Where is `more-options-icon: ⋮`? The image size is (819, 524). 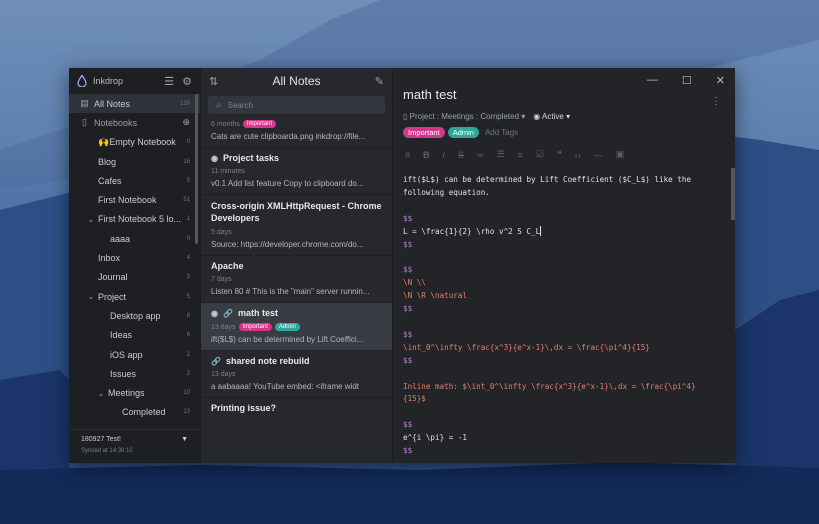
more-options-icon: ⋮ is located at coordinates (716, 101).